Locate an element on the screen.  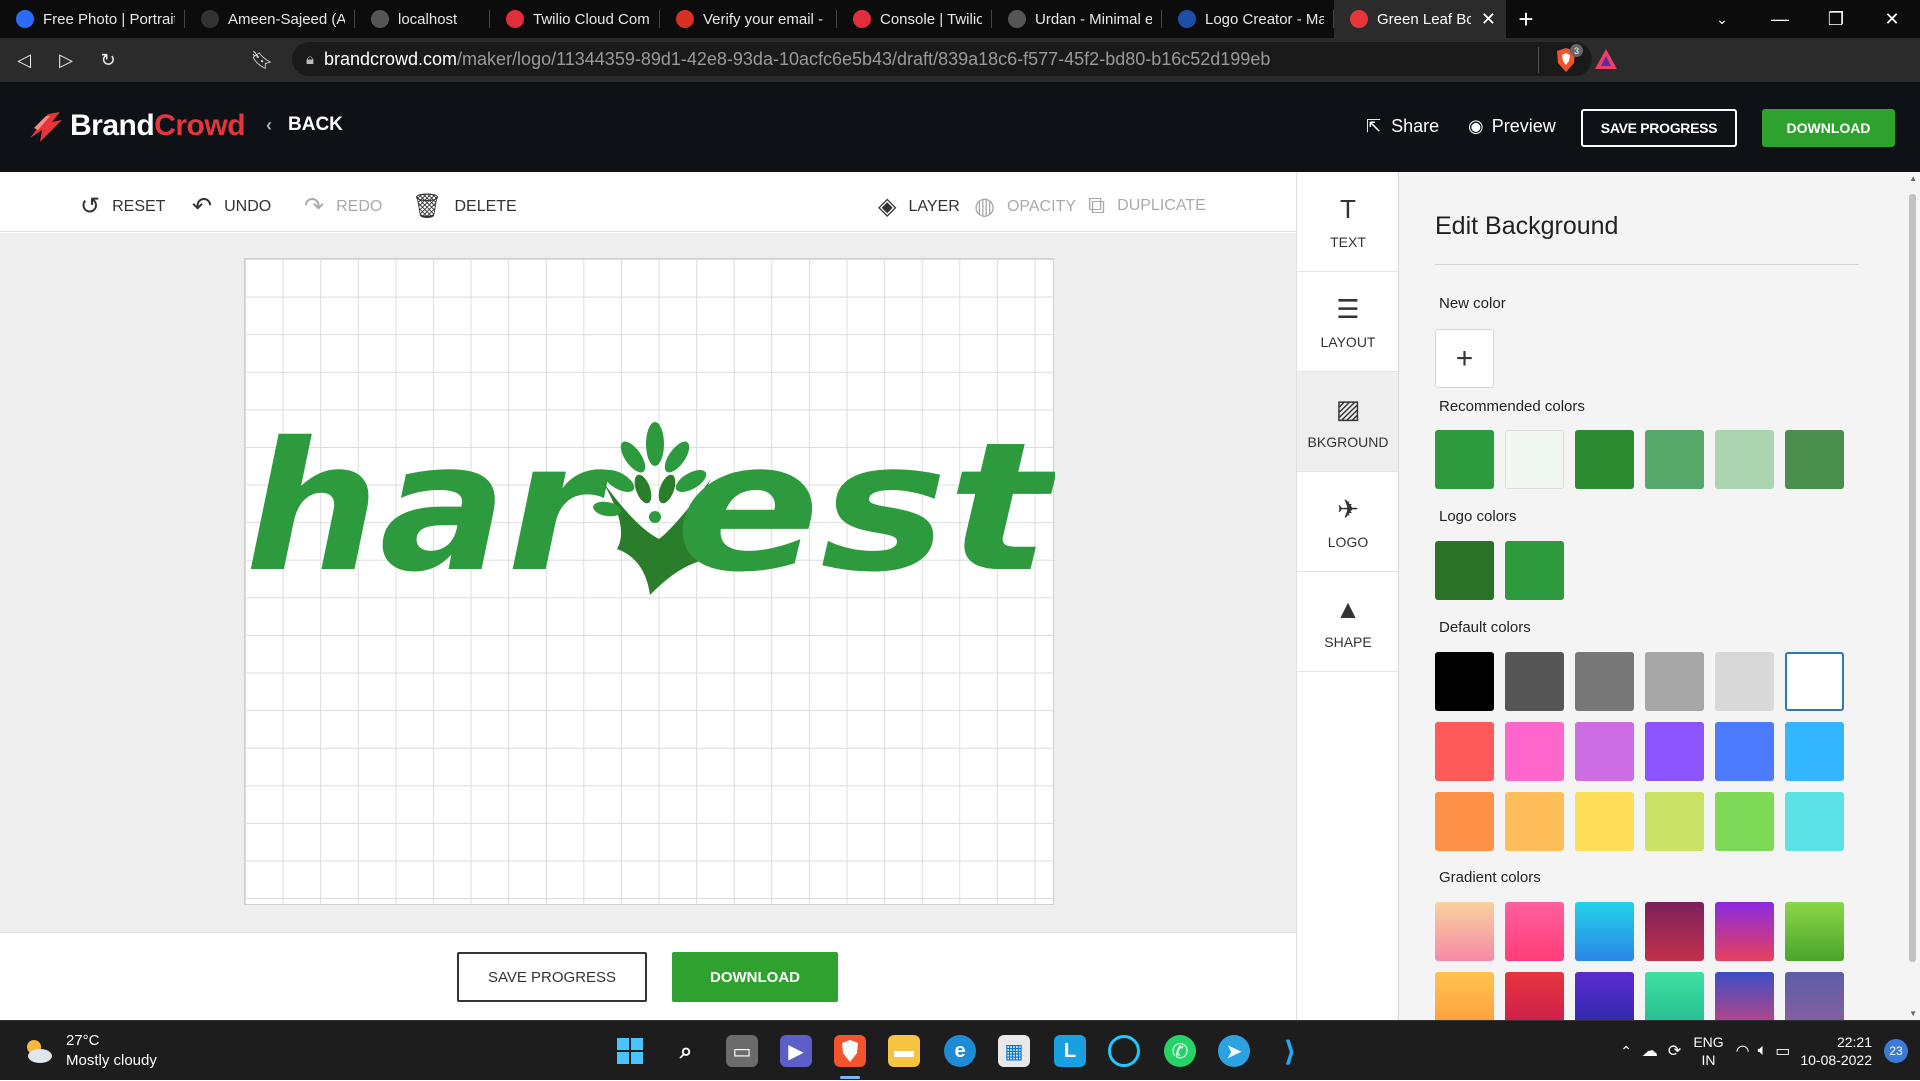
weather-widget: 27°C Mostly cloudy is located at coordinates (89, 1051).